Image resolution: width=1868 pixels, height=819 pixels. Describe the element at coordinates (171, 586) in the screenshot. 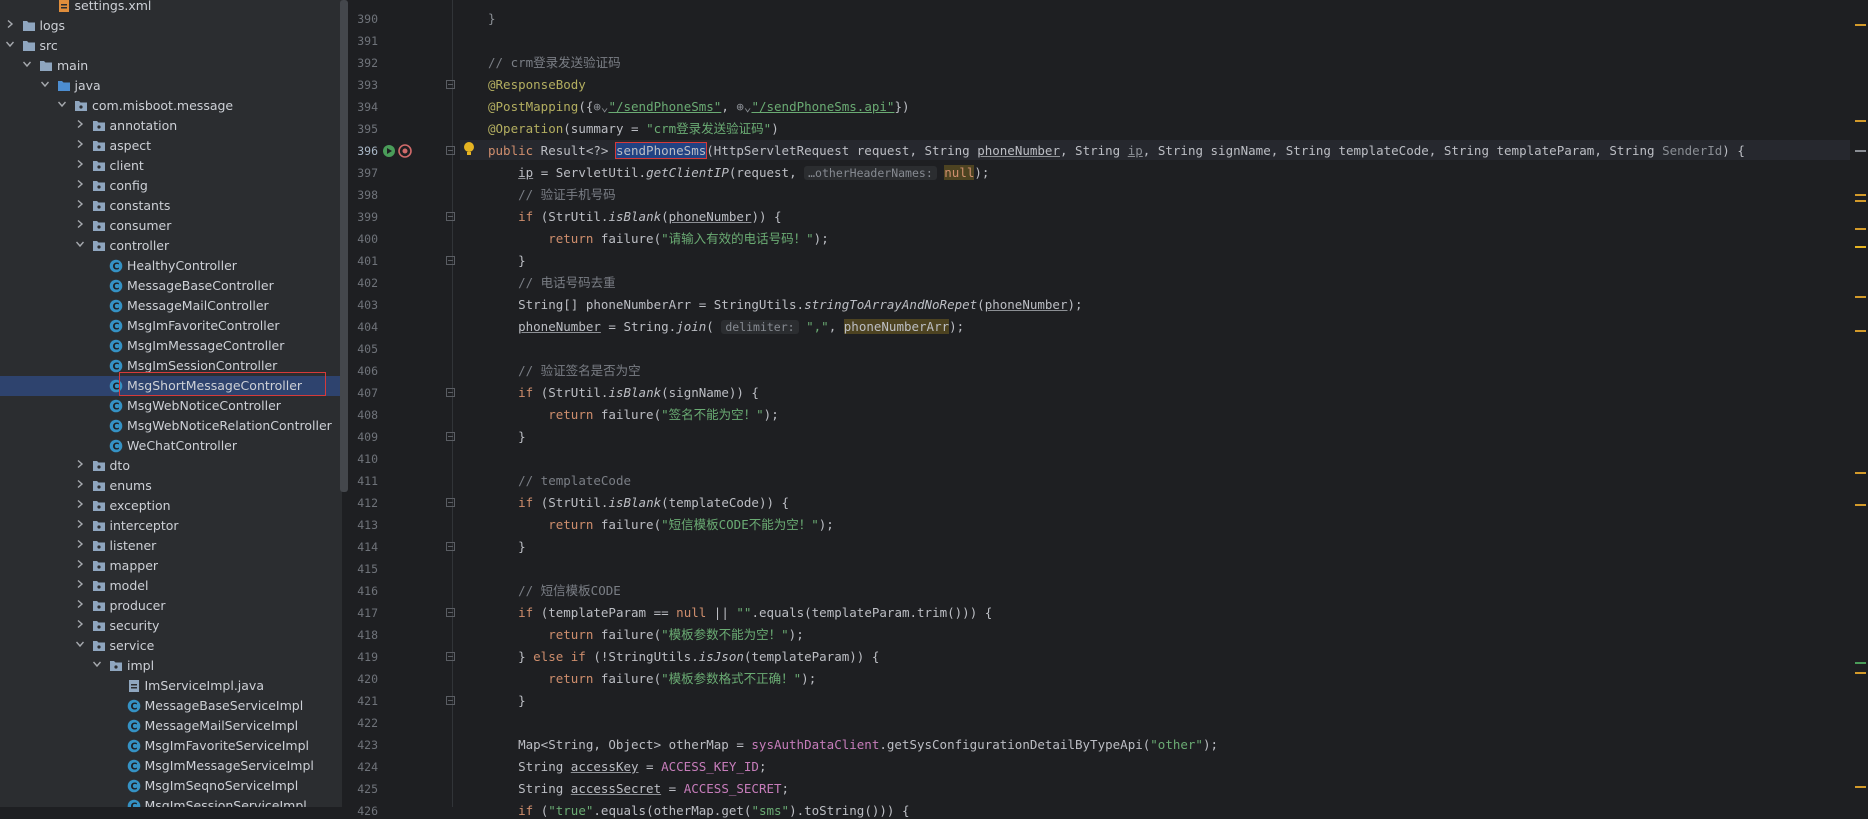

I see `tree-item: model` at that location.